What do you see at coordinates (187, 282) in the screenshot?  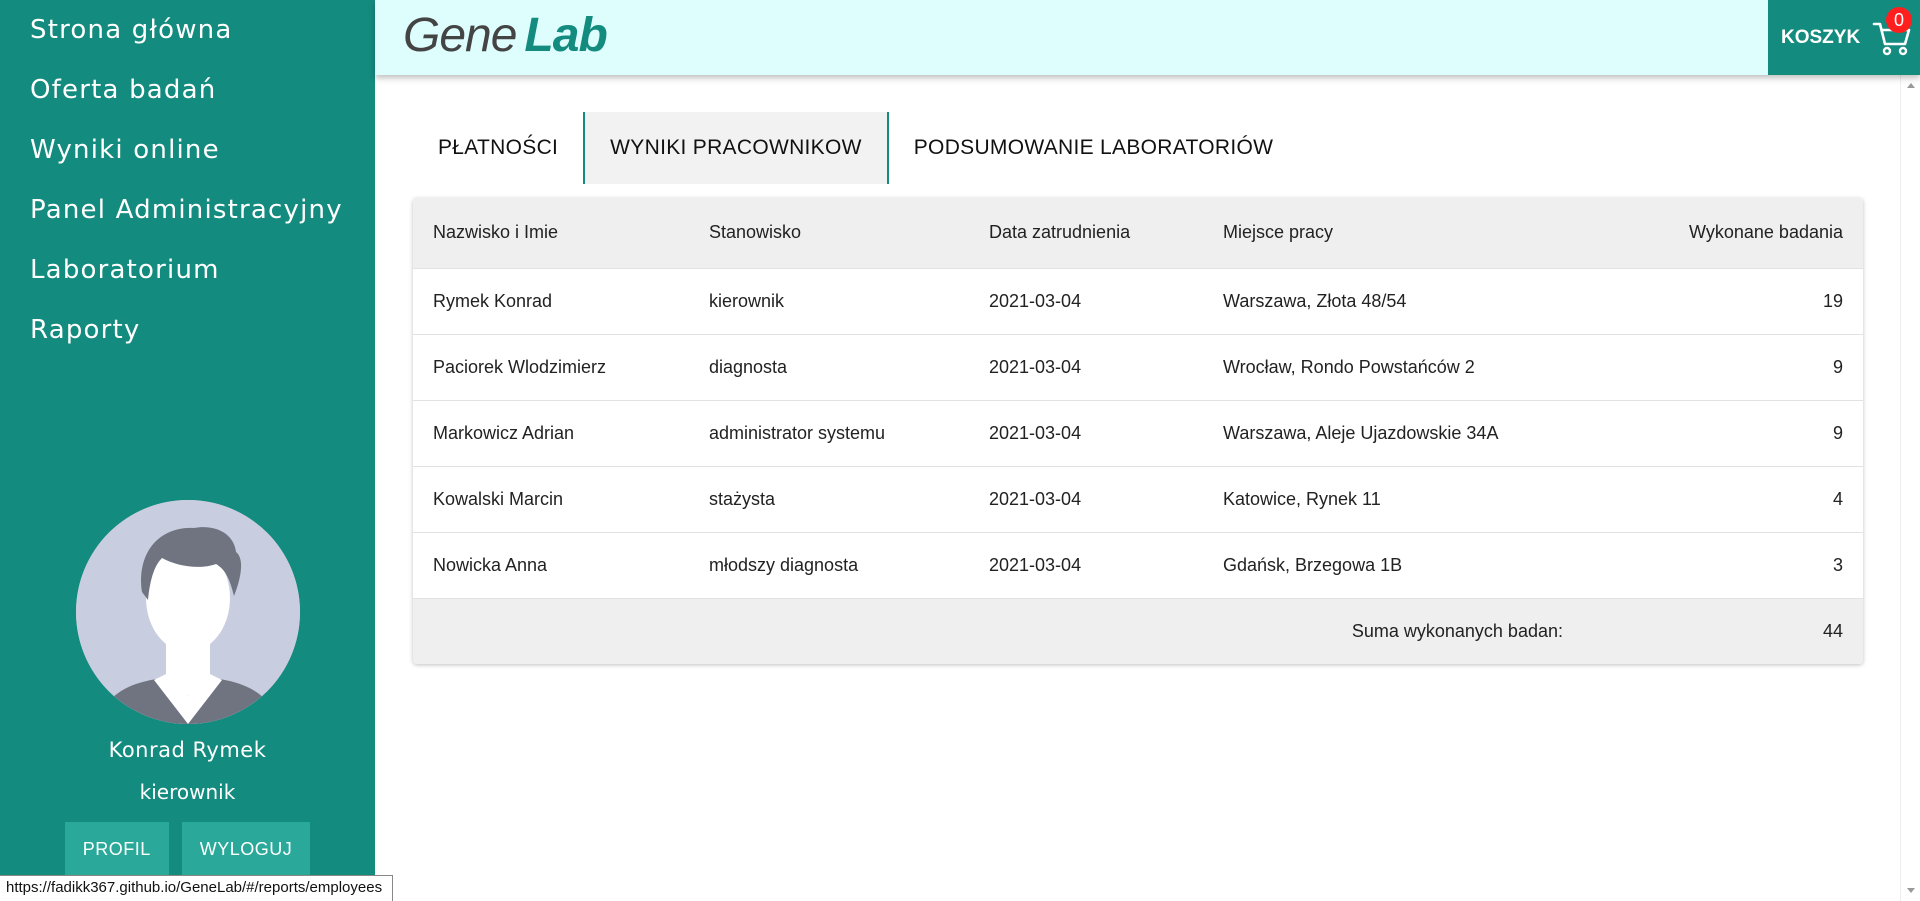 I see `sidebar-item-laboratory: Laboratorium` at bounding box center [187, 282].